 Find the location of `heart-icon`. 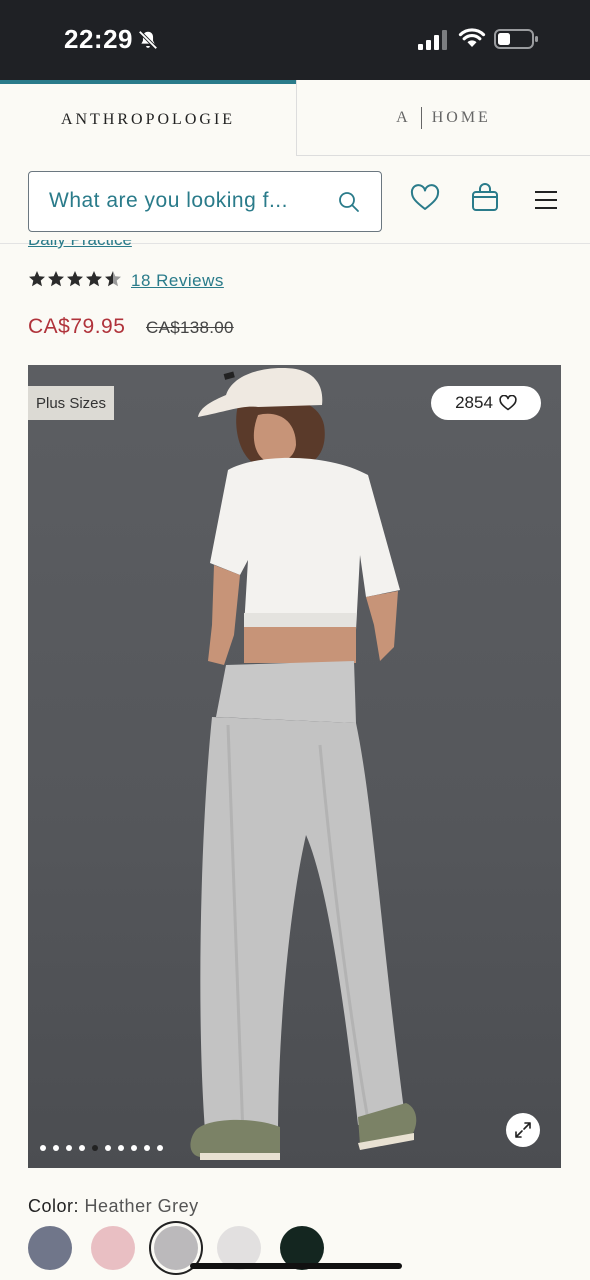

heart-icon is located at coordinates (425, 198).